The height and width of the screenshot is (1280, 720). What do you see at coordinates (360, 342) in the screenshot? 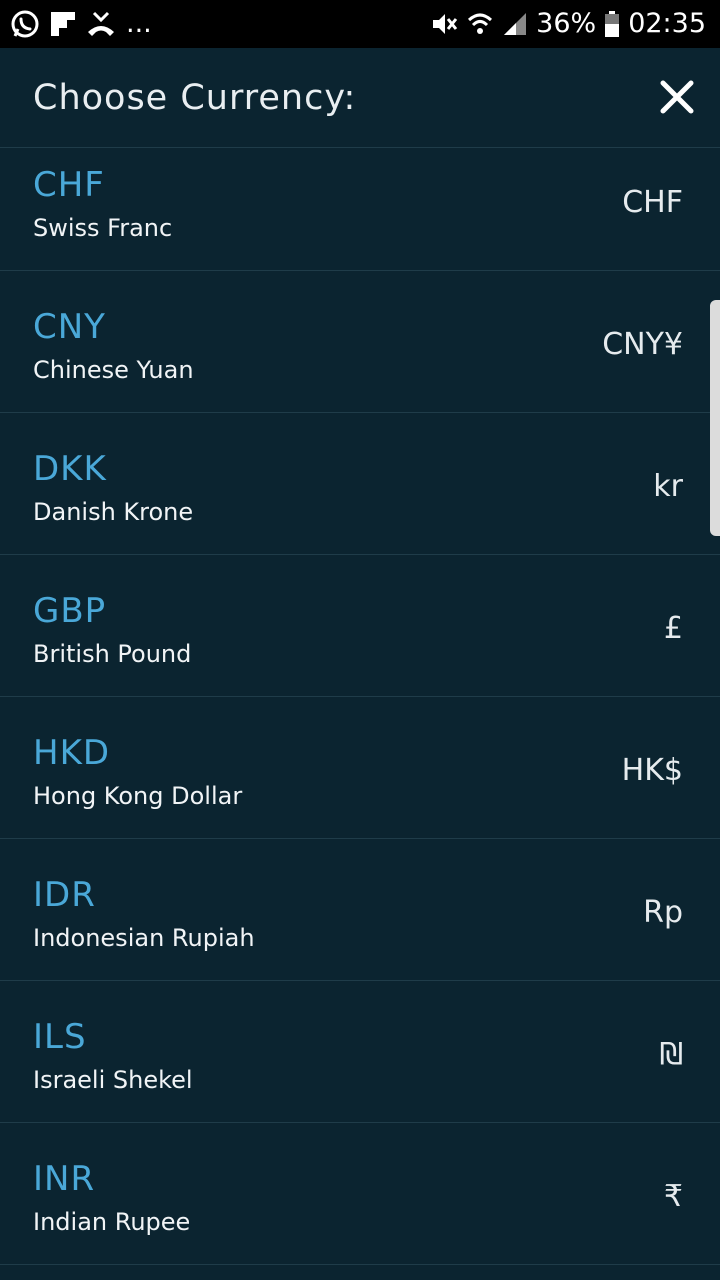
I see `currency-row-cny: CNY Chinese Yuan CNY¥` at bounding box center [360, 342].